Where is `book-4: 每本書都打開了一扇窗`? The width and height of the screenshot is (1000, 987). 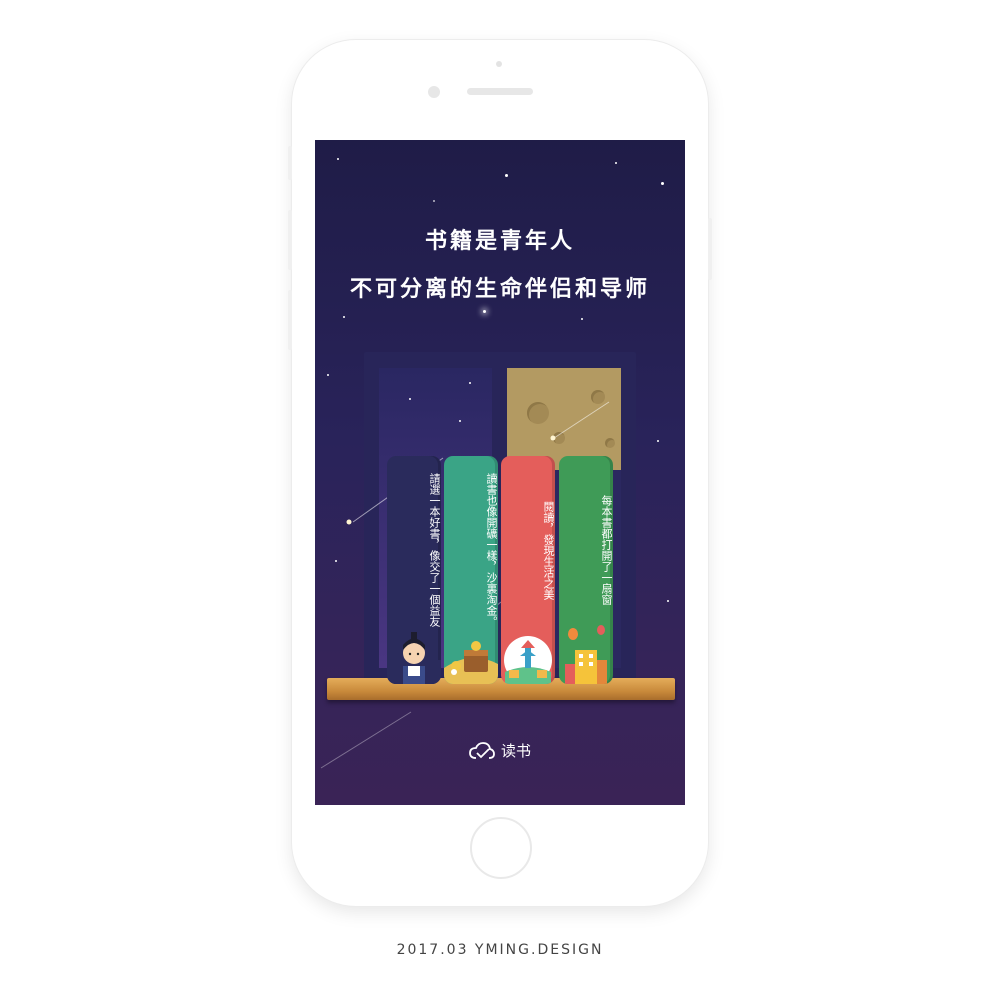
book-4: 每本書都打開了一扇窗 is located at coordinates (586, 570).